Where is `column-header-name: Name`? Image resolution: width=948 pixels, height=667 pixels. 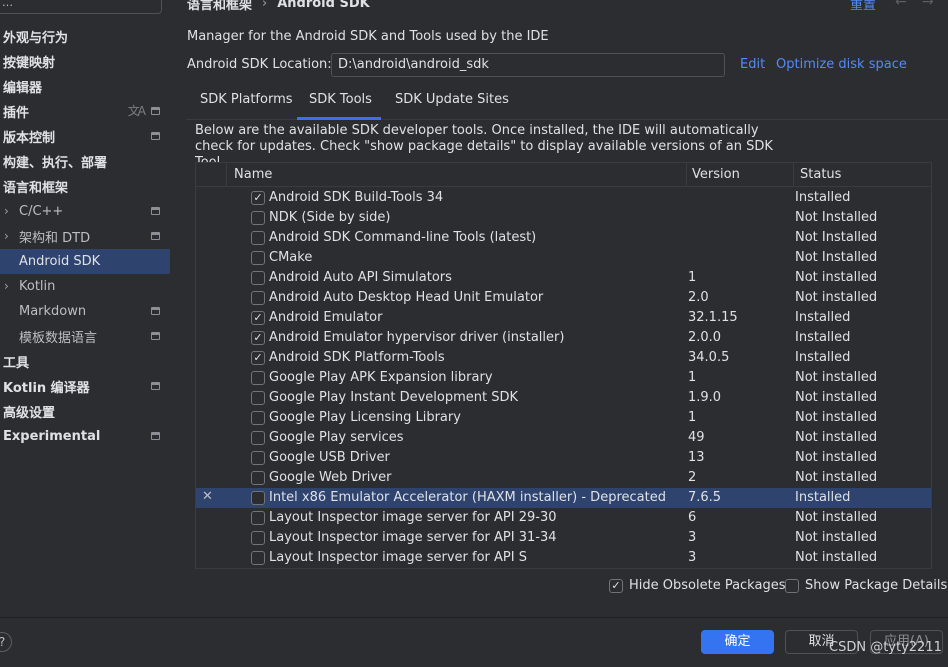 column-header-name: Name is located at coordinates (253, 174).